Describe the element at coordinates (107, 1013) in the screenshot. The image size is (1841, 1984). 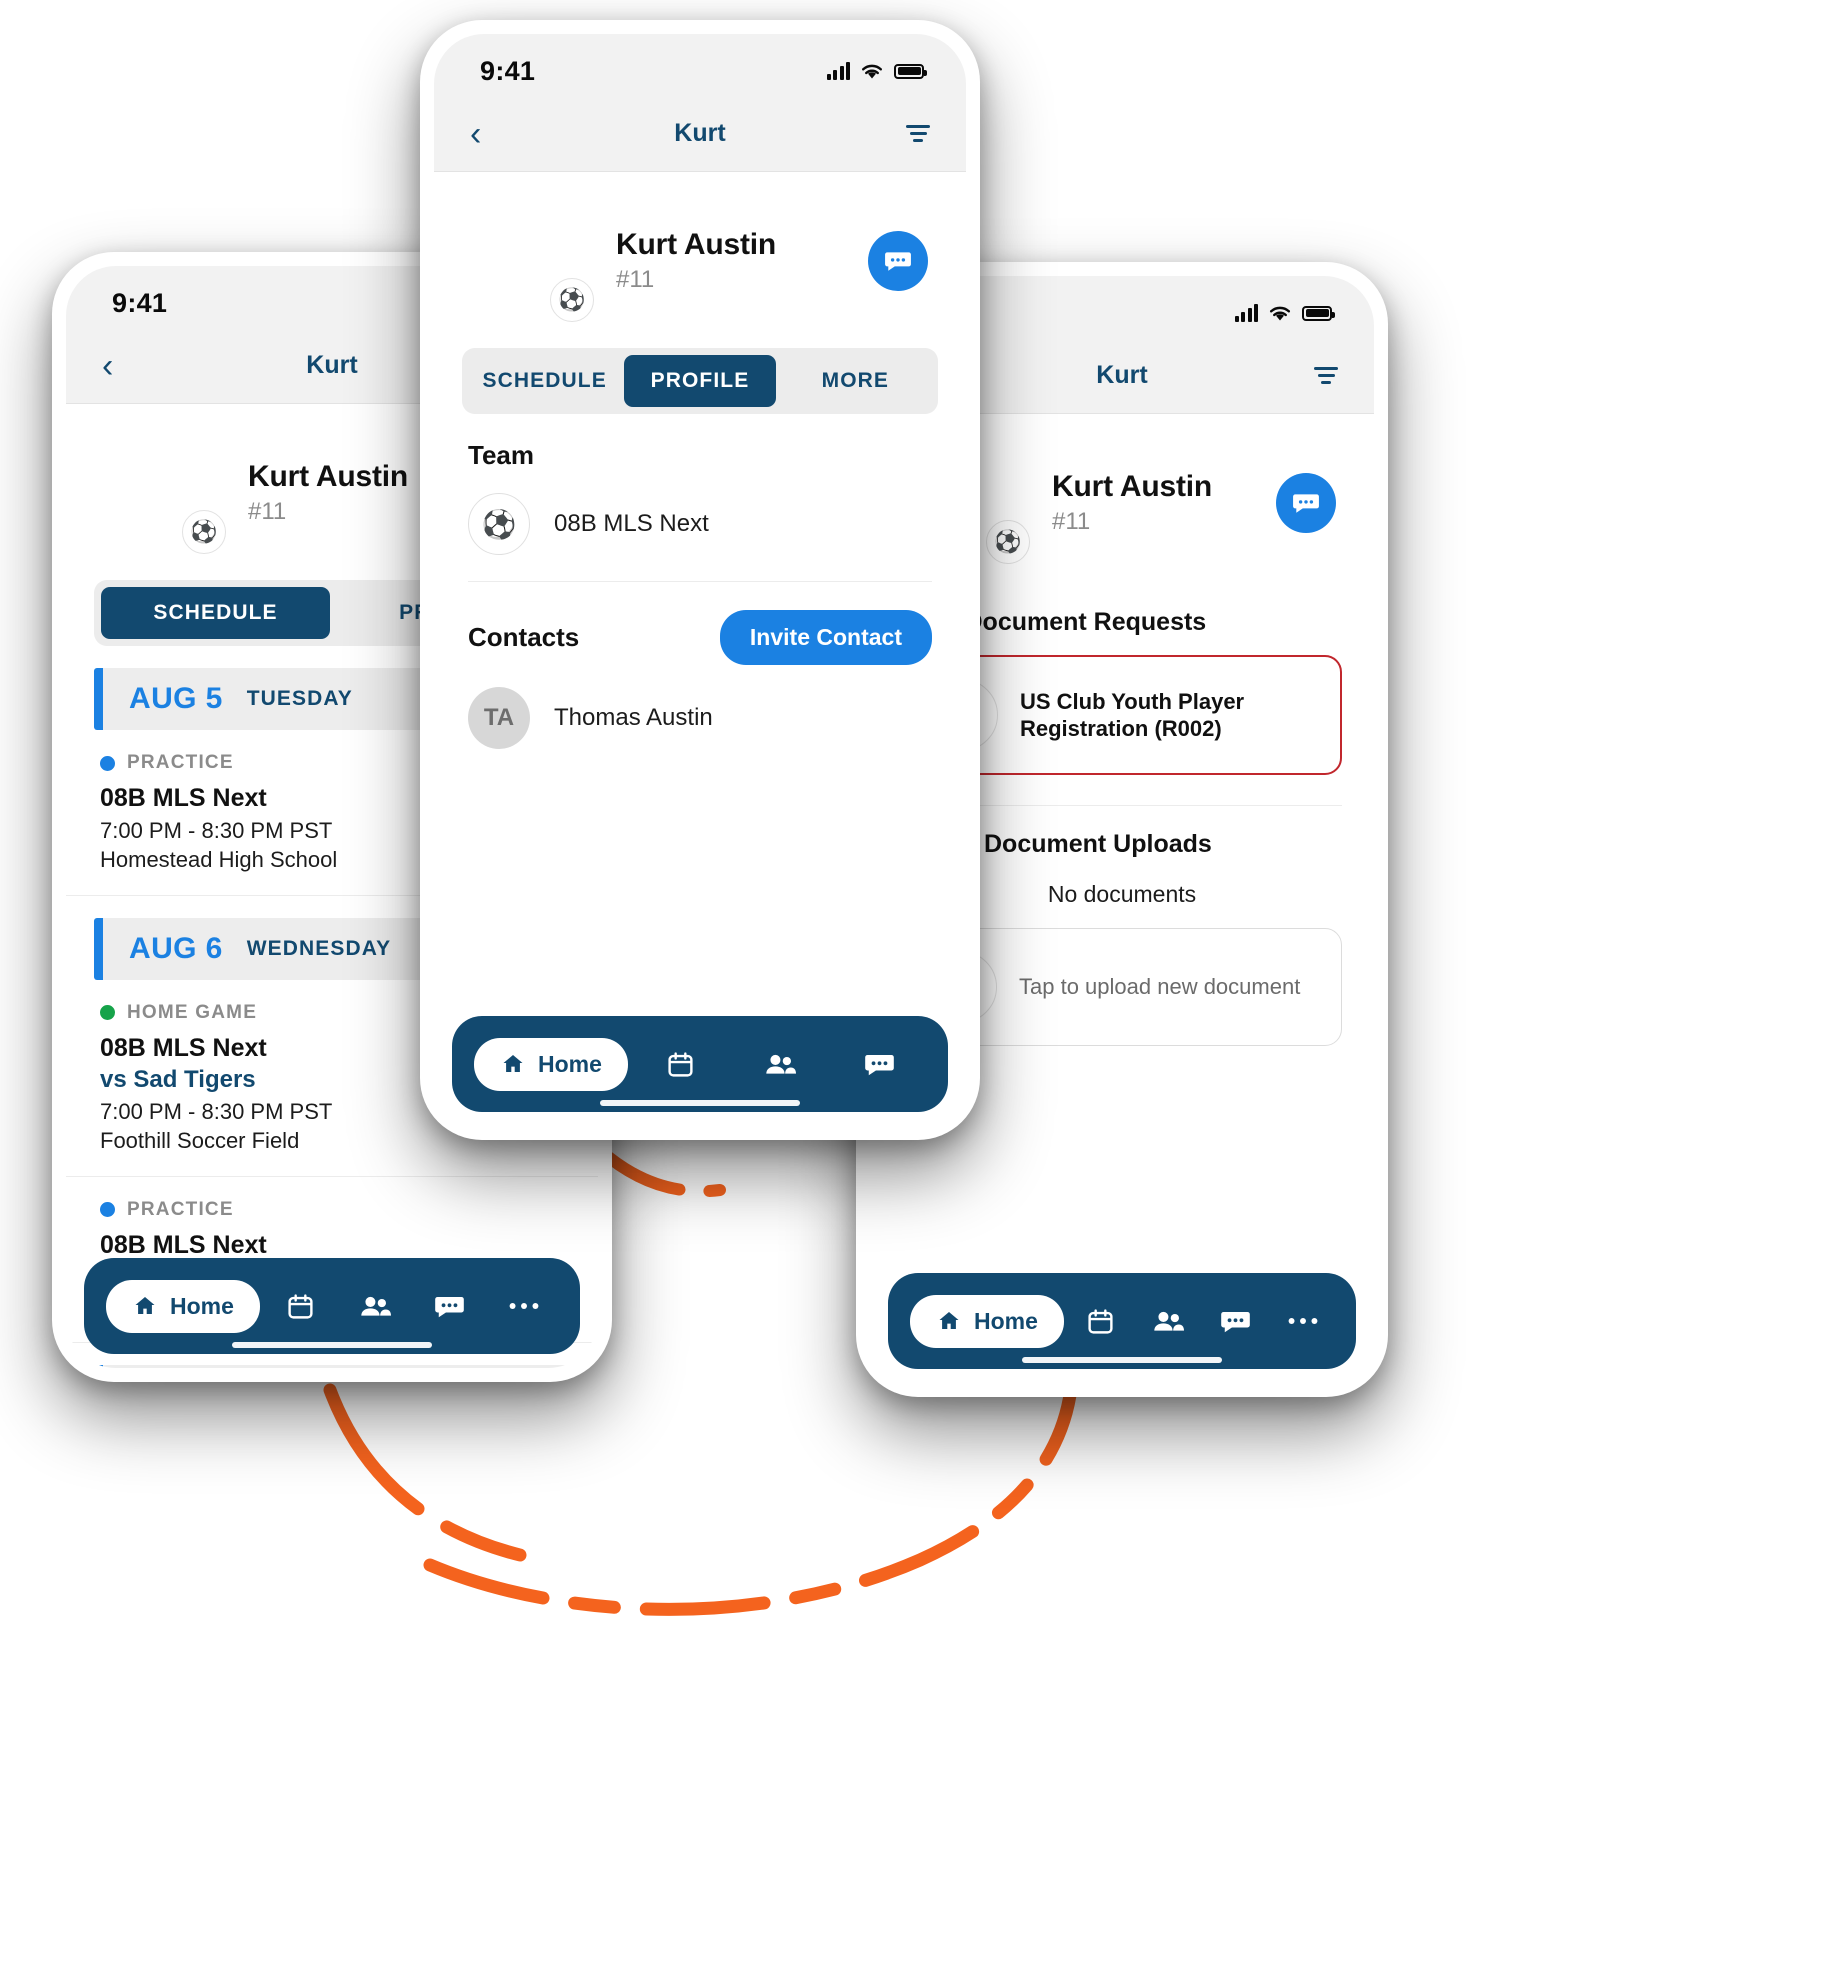
I see `status-dot-home-game` at that location.